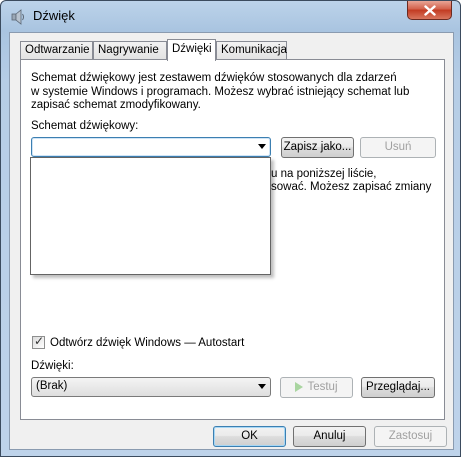  What do you see at coordinates (17, 17) in the screenshot?
I see `speaker-icon` at bounding box center [17, 17].